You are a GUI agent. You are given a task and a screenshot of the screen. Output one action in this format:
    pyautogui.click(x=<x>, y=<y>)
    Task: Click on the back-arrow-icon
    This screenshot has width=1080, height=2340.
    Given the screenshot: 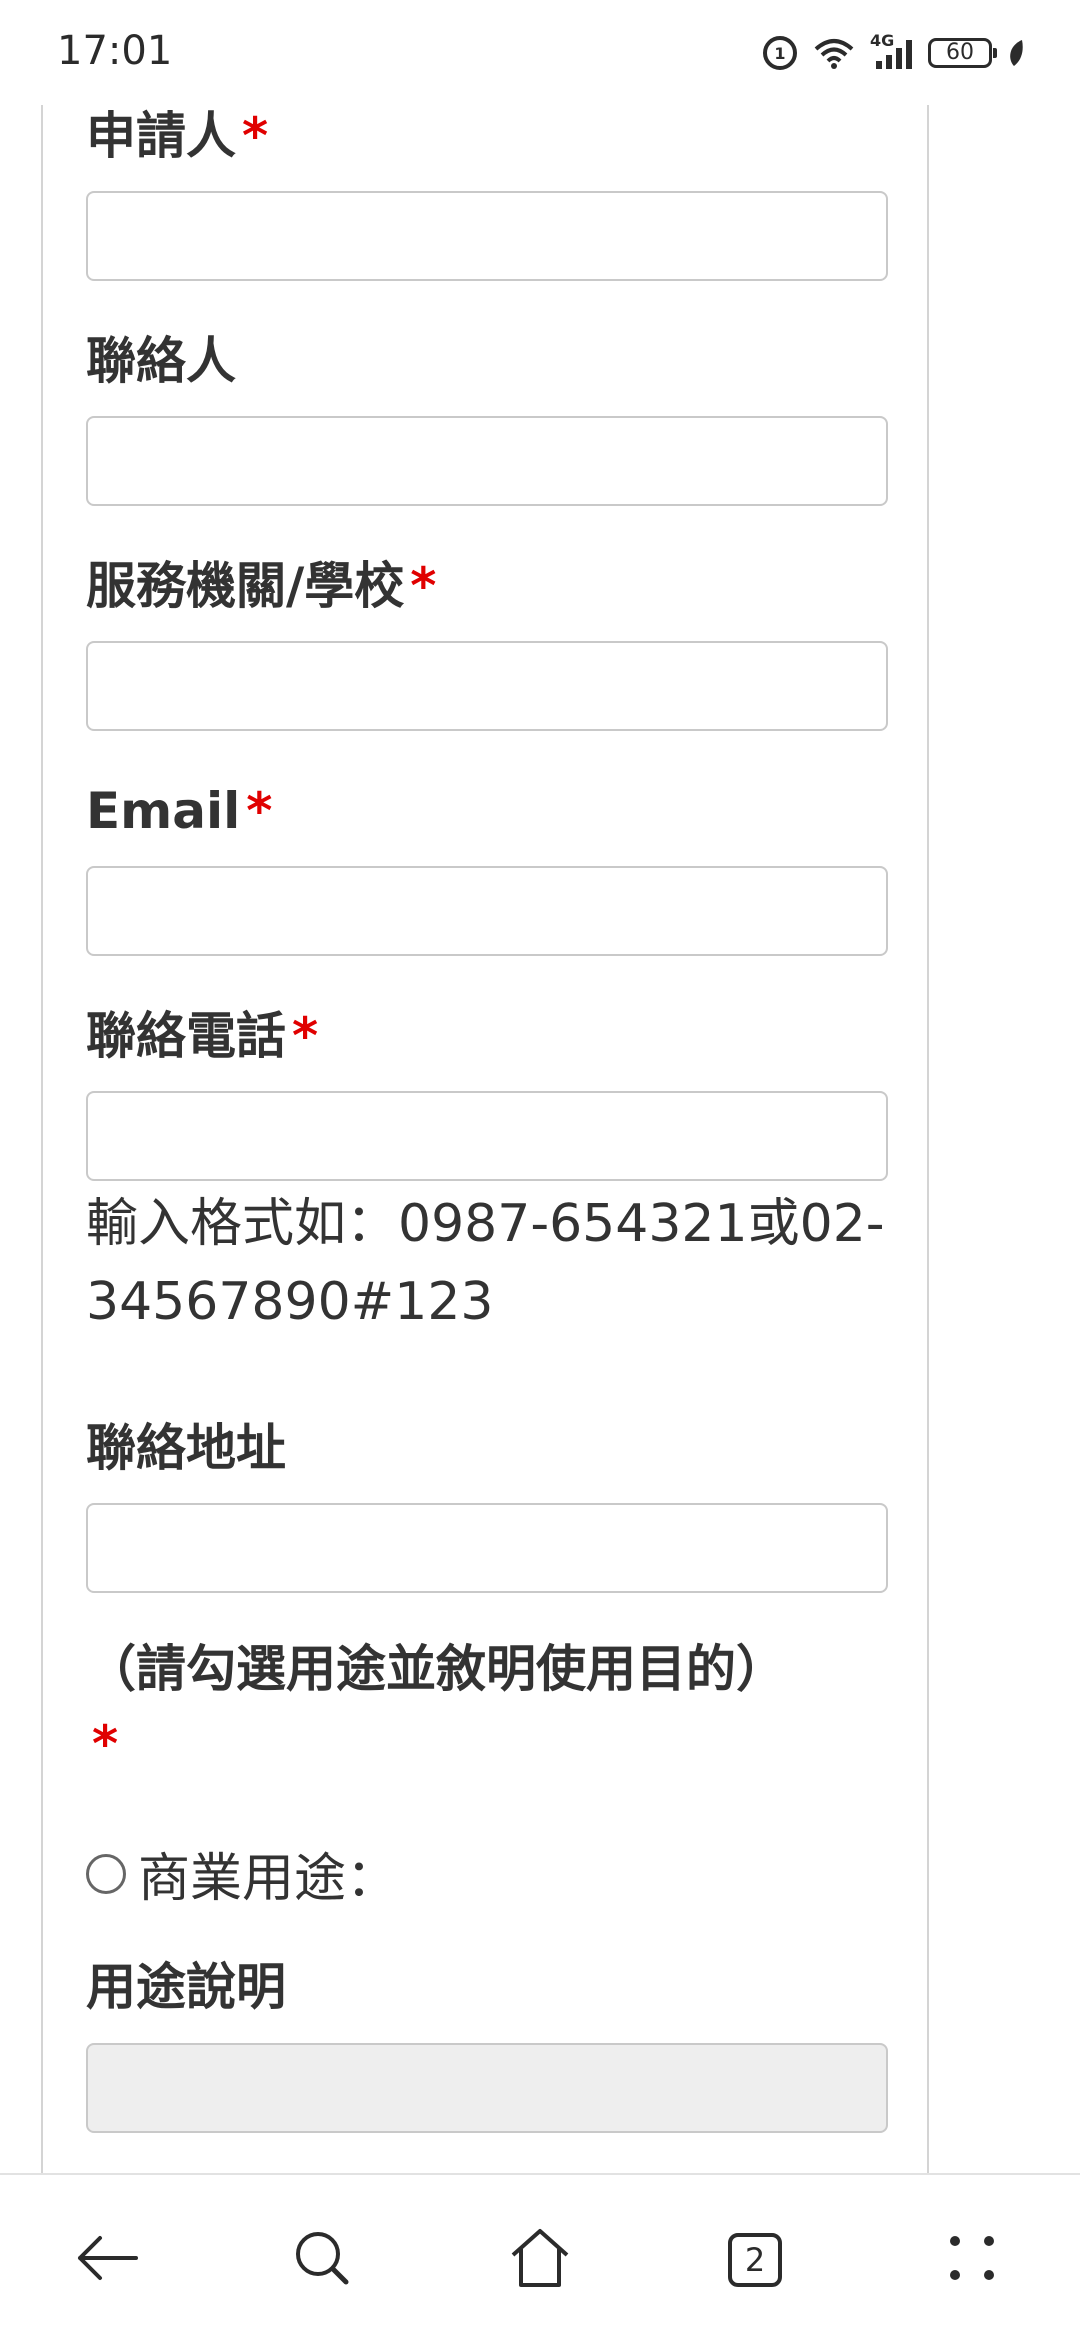 What is the action you would take?
    pyautogui.click(x=107, y=2260)
    